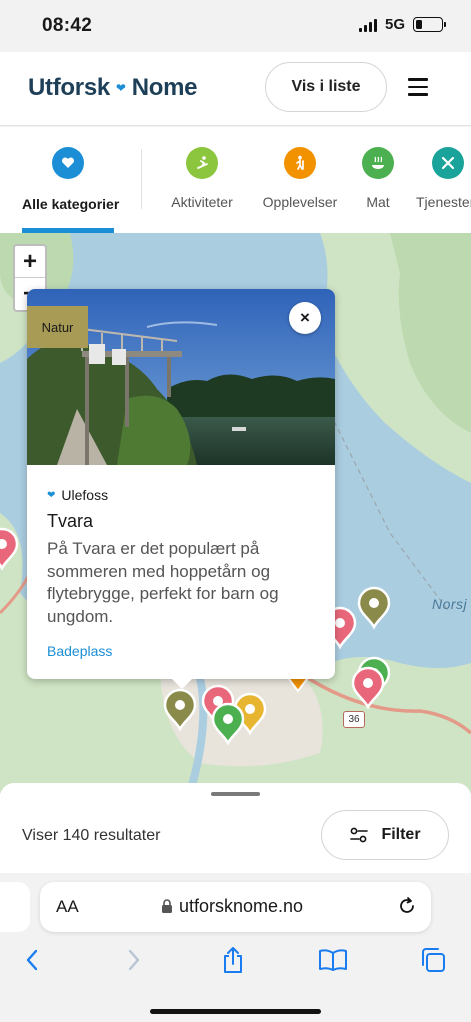 This screenshot has height=1022, width=471. I want to click on share-icon, so click(233, 960).